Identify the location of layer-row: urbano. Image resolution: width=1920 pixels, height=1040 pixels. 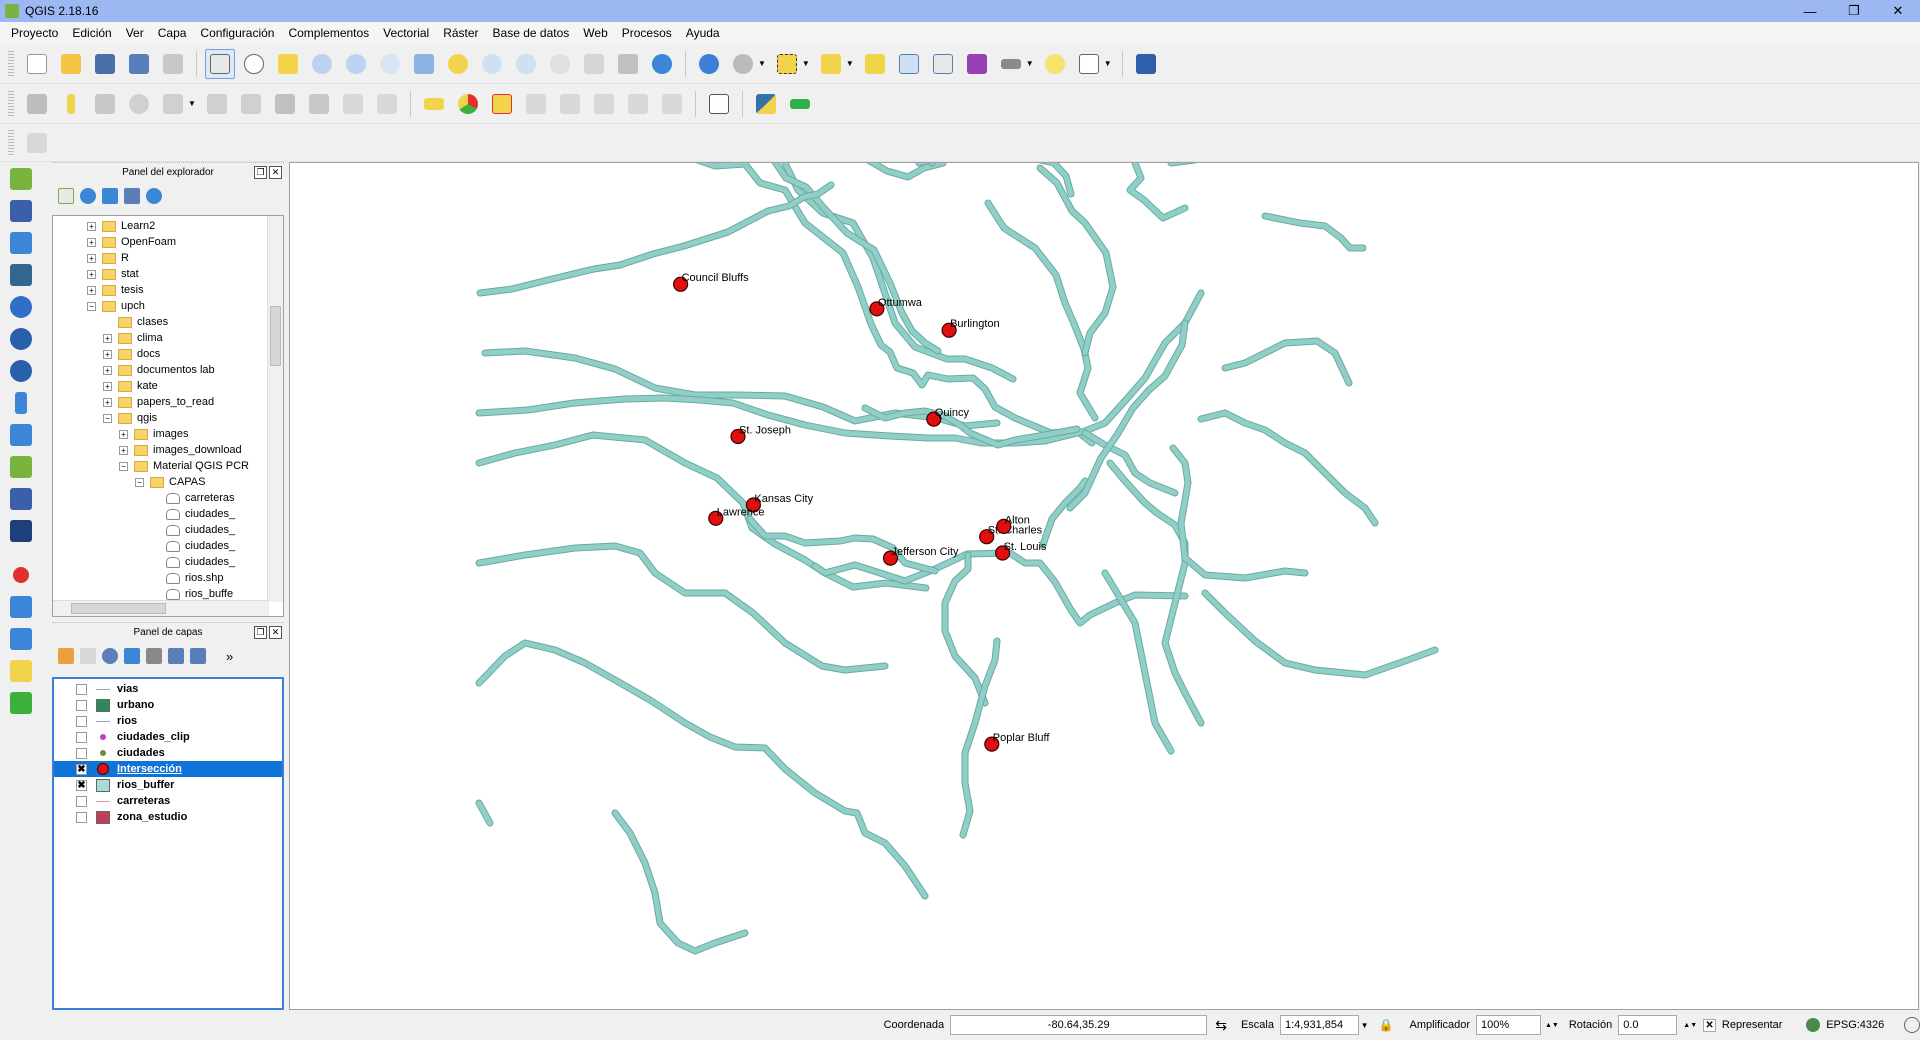
(168, 705).